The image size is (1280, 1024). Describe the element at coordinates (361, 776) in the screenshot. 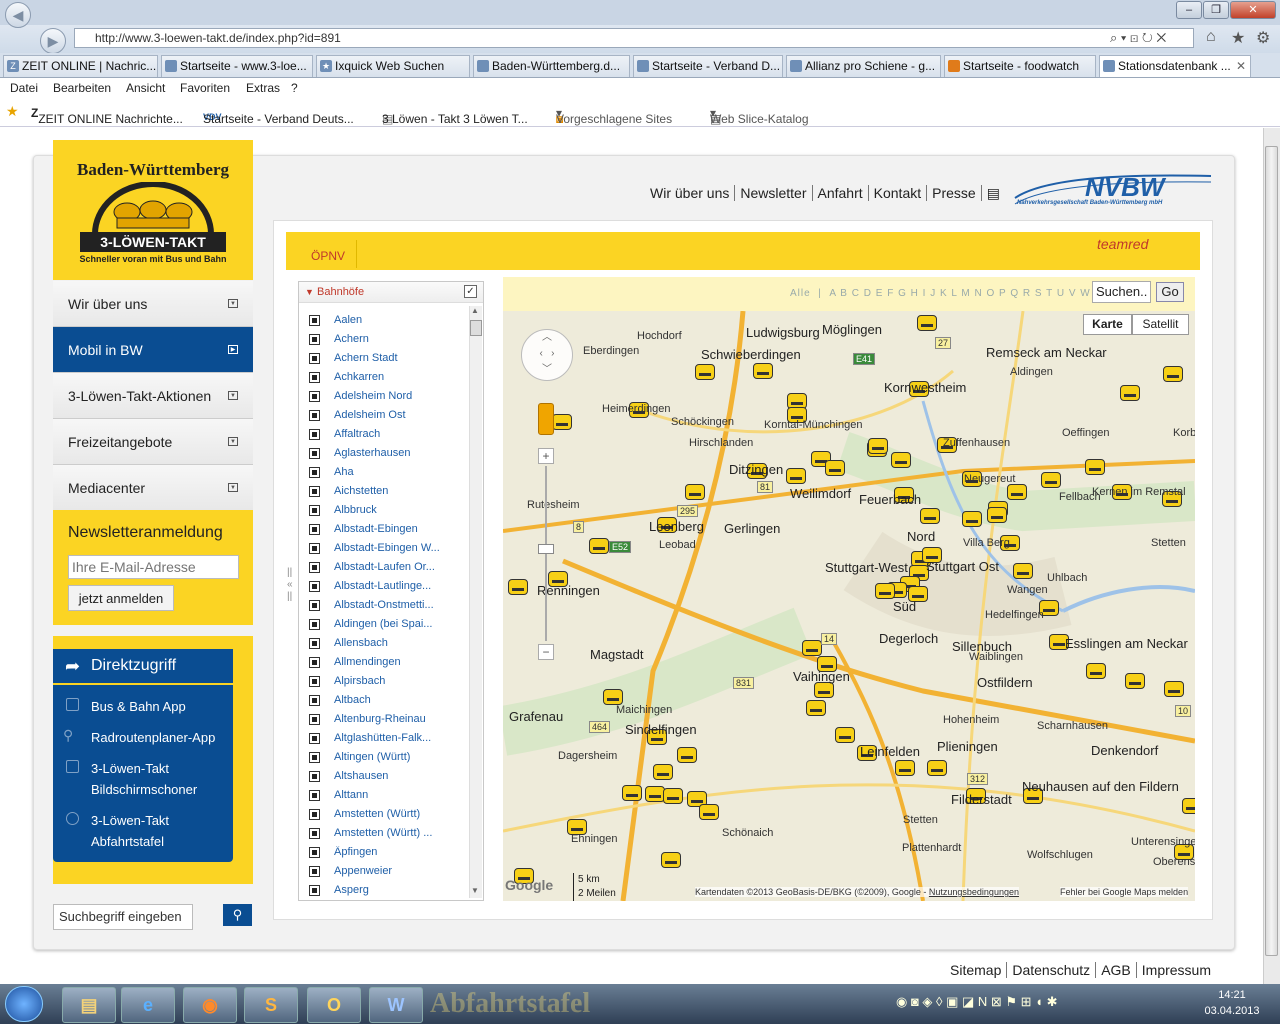

I see `station-list-item: Altshausen` at that location.